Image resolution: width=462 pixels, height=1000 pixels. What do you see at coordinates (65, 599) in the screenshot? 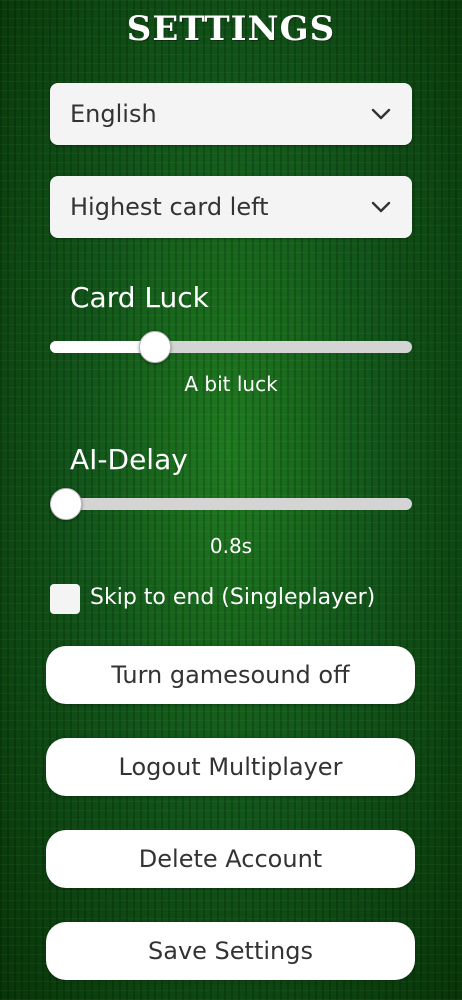
I see `skip-to-end-checkbox` at bounding box center [65, 599].